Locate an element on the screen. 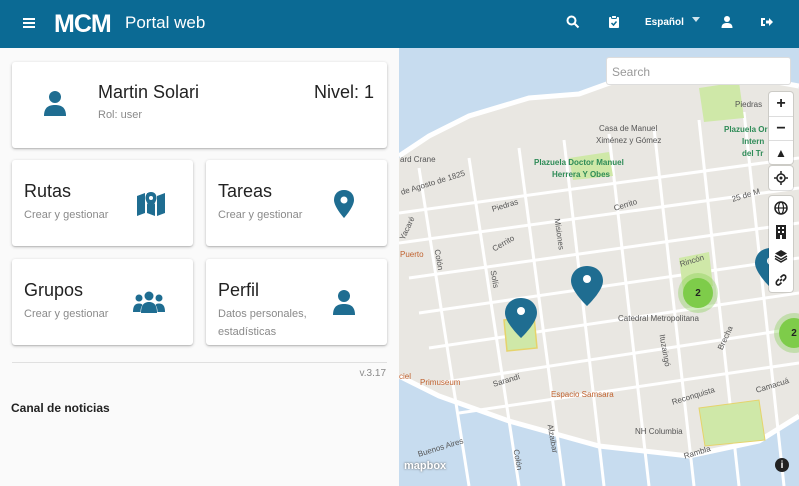 Image resolution: width=799 pixels, height=486 pixels. compass-icon: ▲ is located at coordinates (781, 152).